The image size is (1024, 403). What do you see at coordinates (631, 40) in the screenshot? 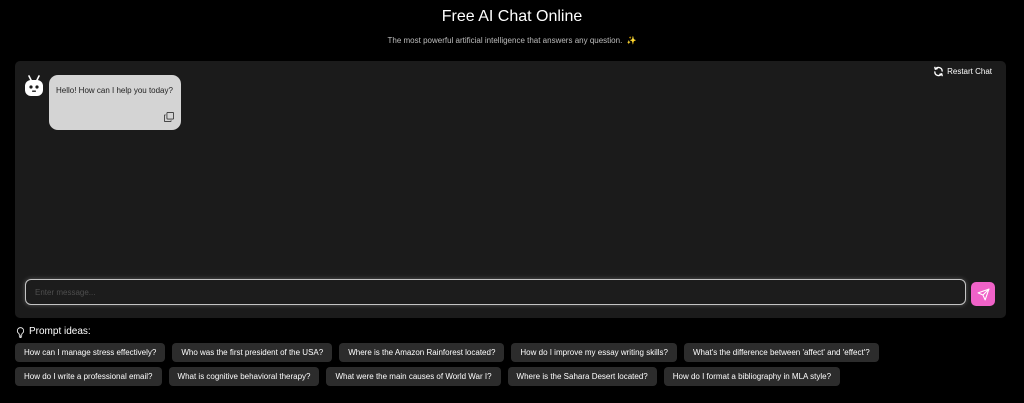
I see `sparkle-emoji: ✨` at bounding box center [631, 40].